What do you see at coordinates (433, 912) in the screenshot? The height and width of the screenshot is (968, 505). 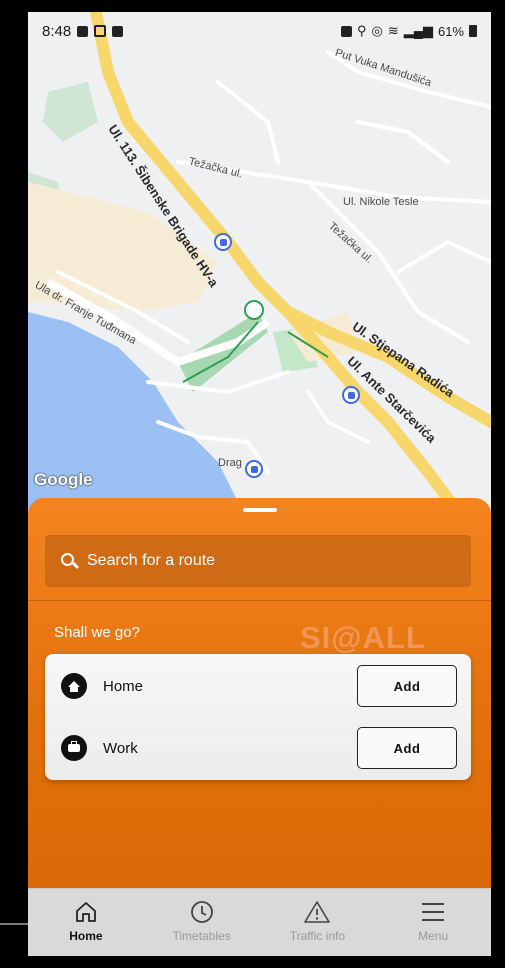 I see `menu-icon` at bounding box center [433, 912].